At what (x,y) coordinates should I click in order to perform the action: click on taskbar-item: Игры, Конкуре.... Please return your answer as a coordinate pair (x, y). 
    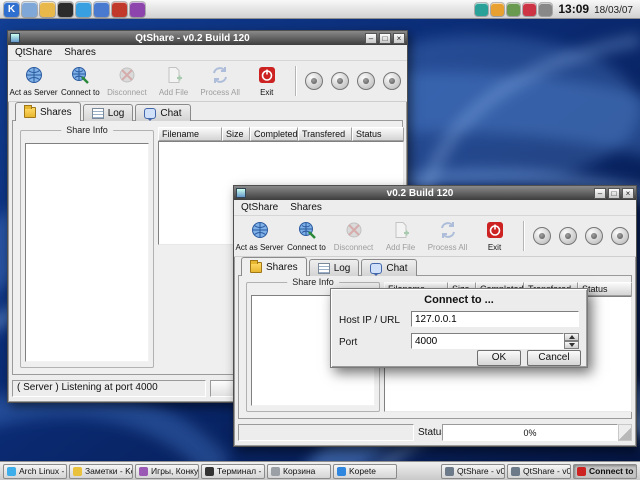
    Looking at the image, I should click on (167, 471).